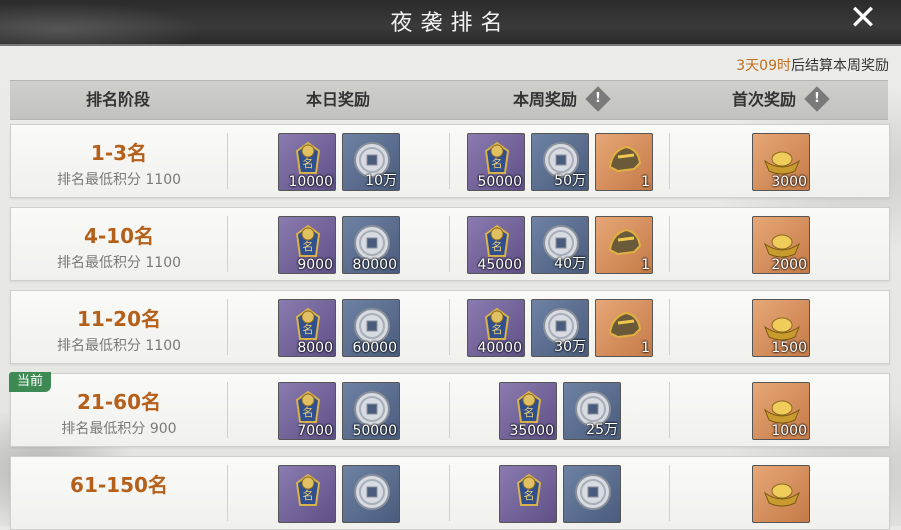 The width and height of the screenshot is (901, 530). Describe the element at coordinates (570, 347) in the screenshot. I see `item-quantity: 30万` at that location.